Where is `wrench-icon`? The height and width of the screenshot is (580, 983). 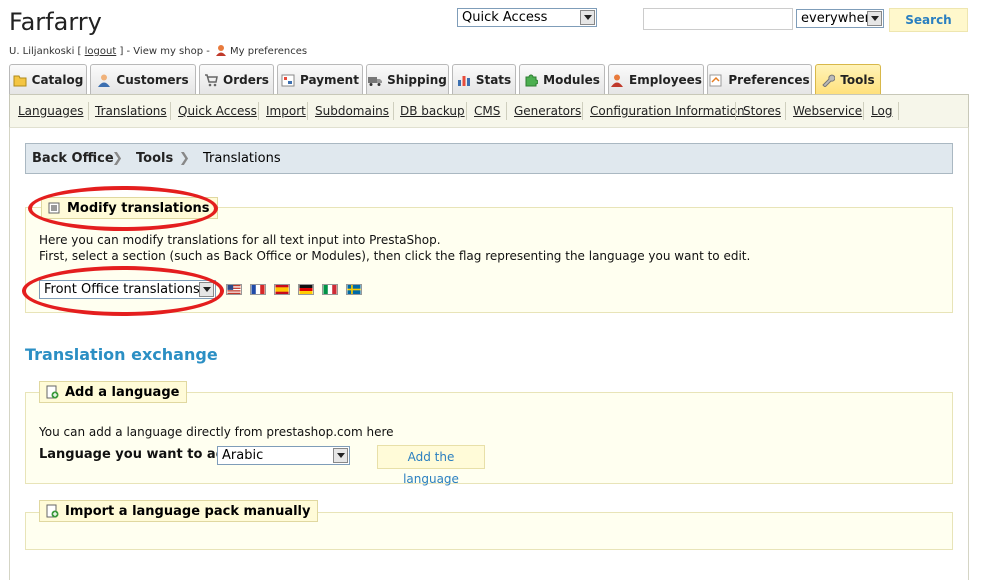
wrench-icon is located at coordinates (829, 80).